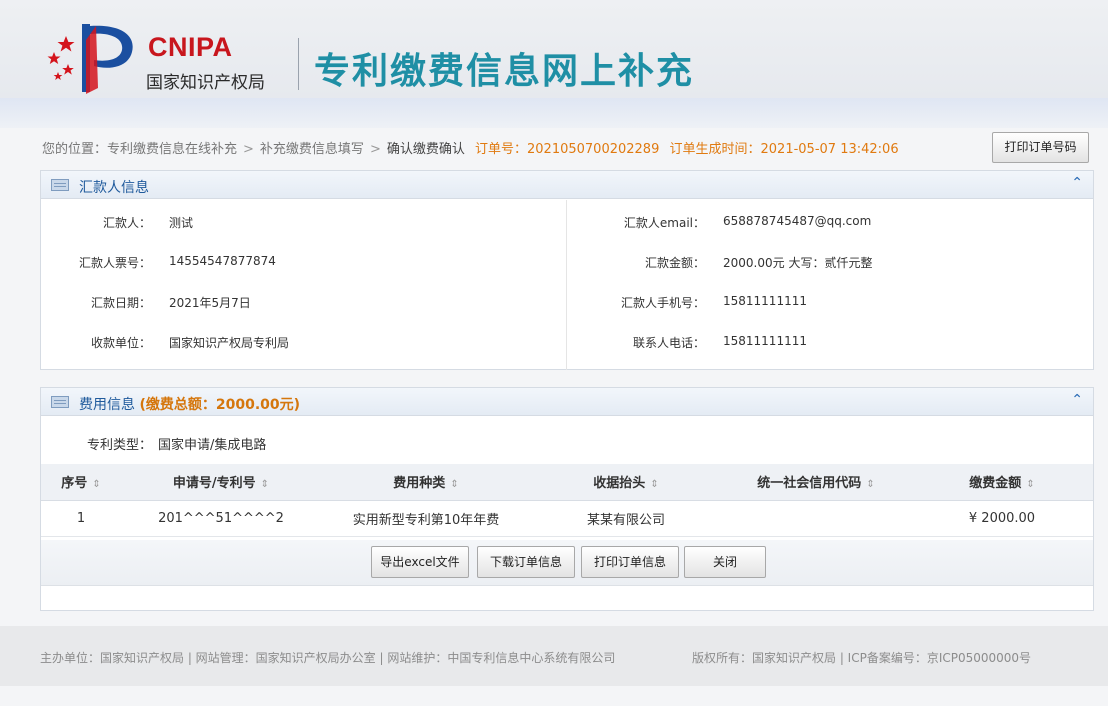 The height and width of the screenshot is (706, 1108). What do you see at coordinates (298, 64) in the screenshot?
I see `header-divider` at bounding box center [298, 64].